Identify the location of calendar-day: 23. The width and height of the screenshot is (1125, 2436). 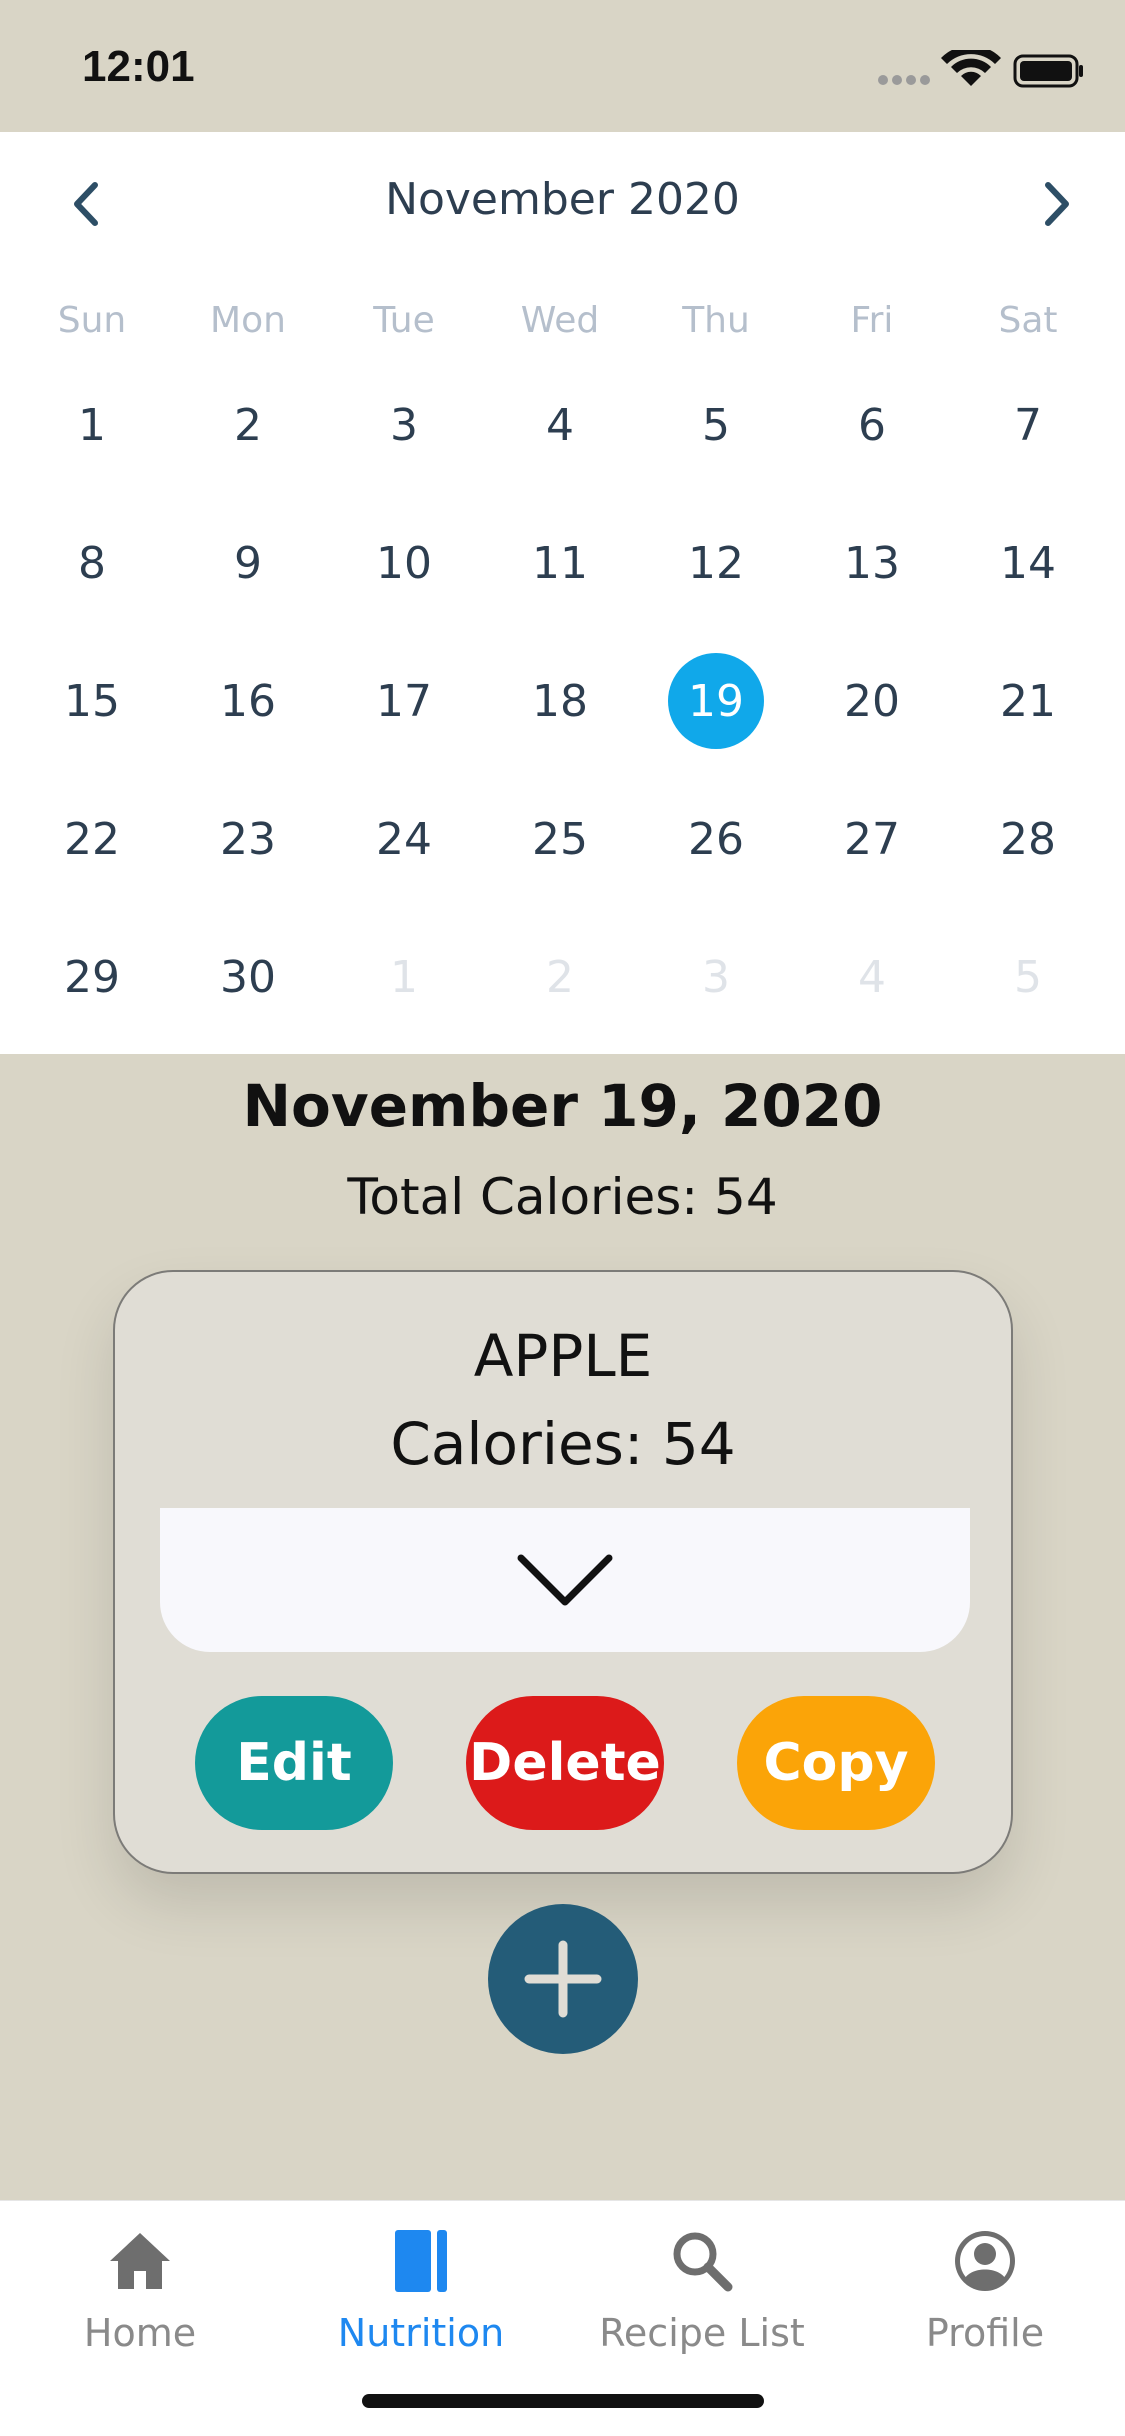
(248, 839).